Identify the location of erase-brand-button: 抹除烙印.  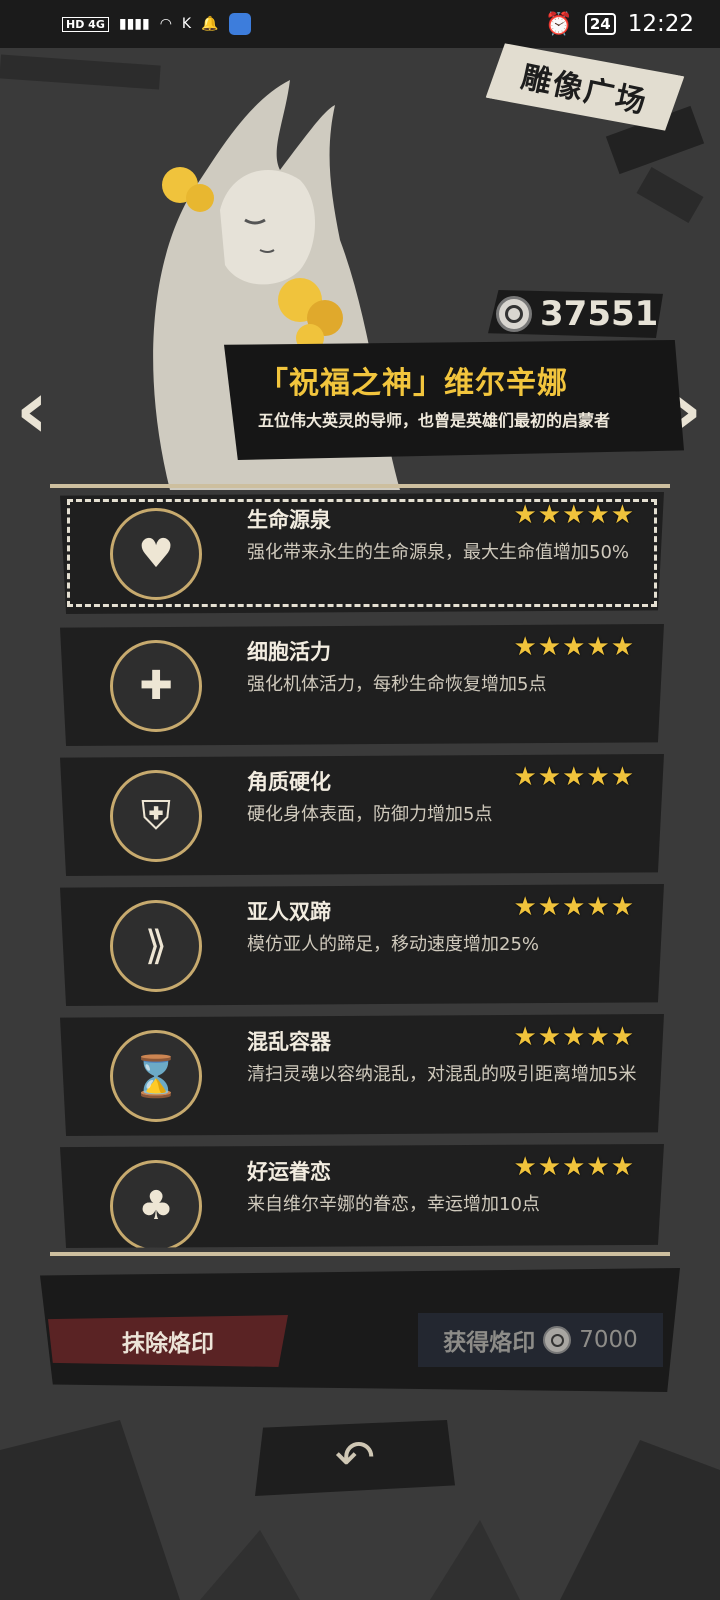
(168, 1341).